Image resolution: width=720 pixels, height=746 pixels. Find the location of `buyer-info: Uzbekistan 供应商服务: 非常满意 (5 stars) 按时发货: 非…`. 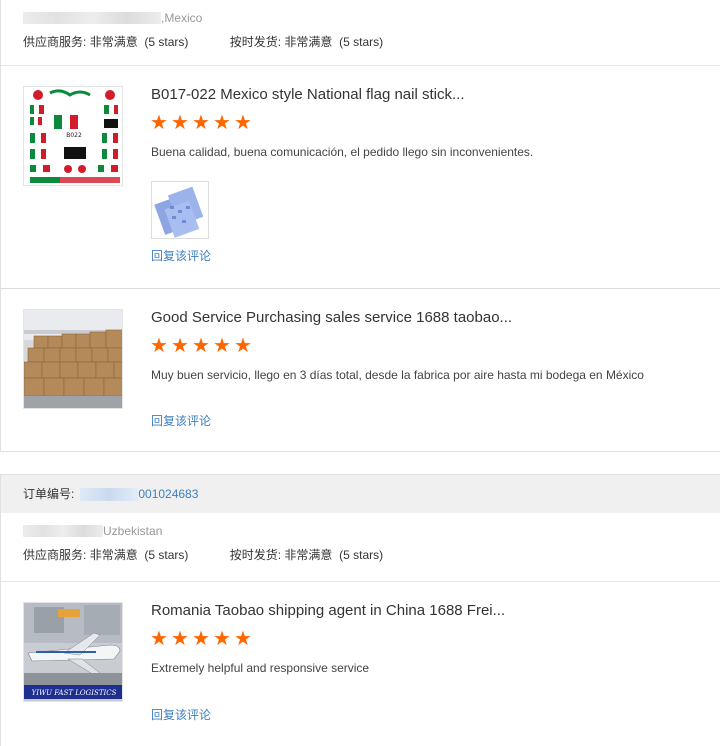

buyer-info: Uzbekistan 供应商服务: 非常满意 (5 stars) 按时发货: 非… is located at coordinates (360, 547).